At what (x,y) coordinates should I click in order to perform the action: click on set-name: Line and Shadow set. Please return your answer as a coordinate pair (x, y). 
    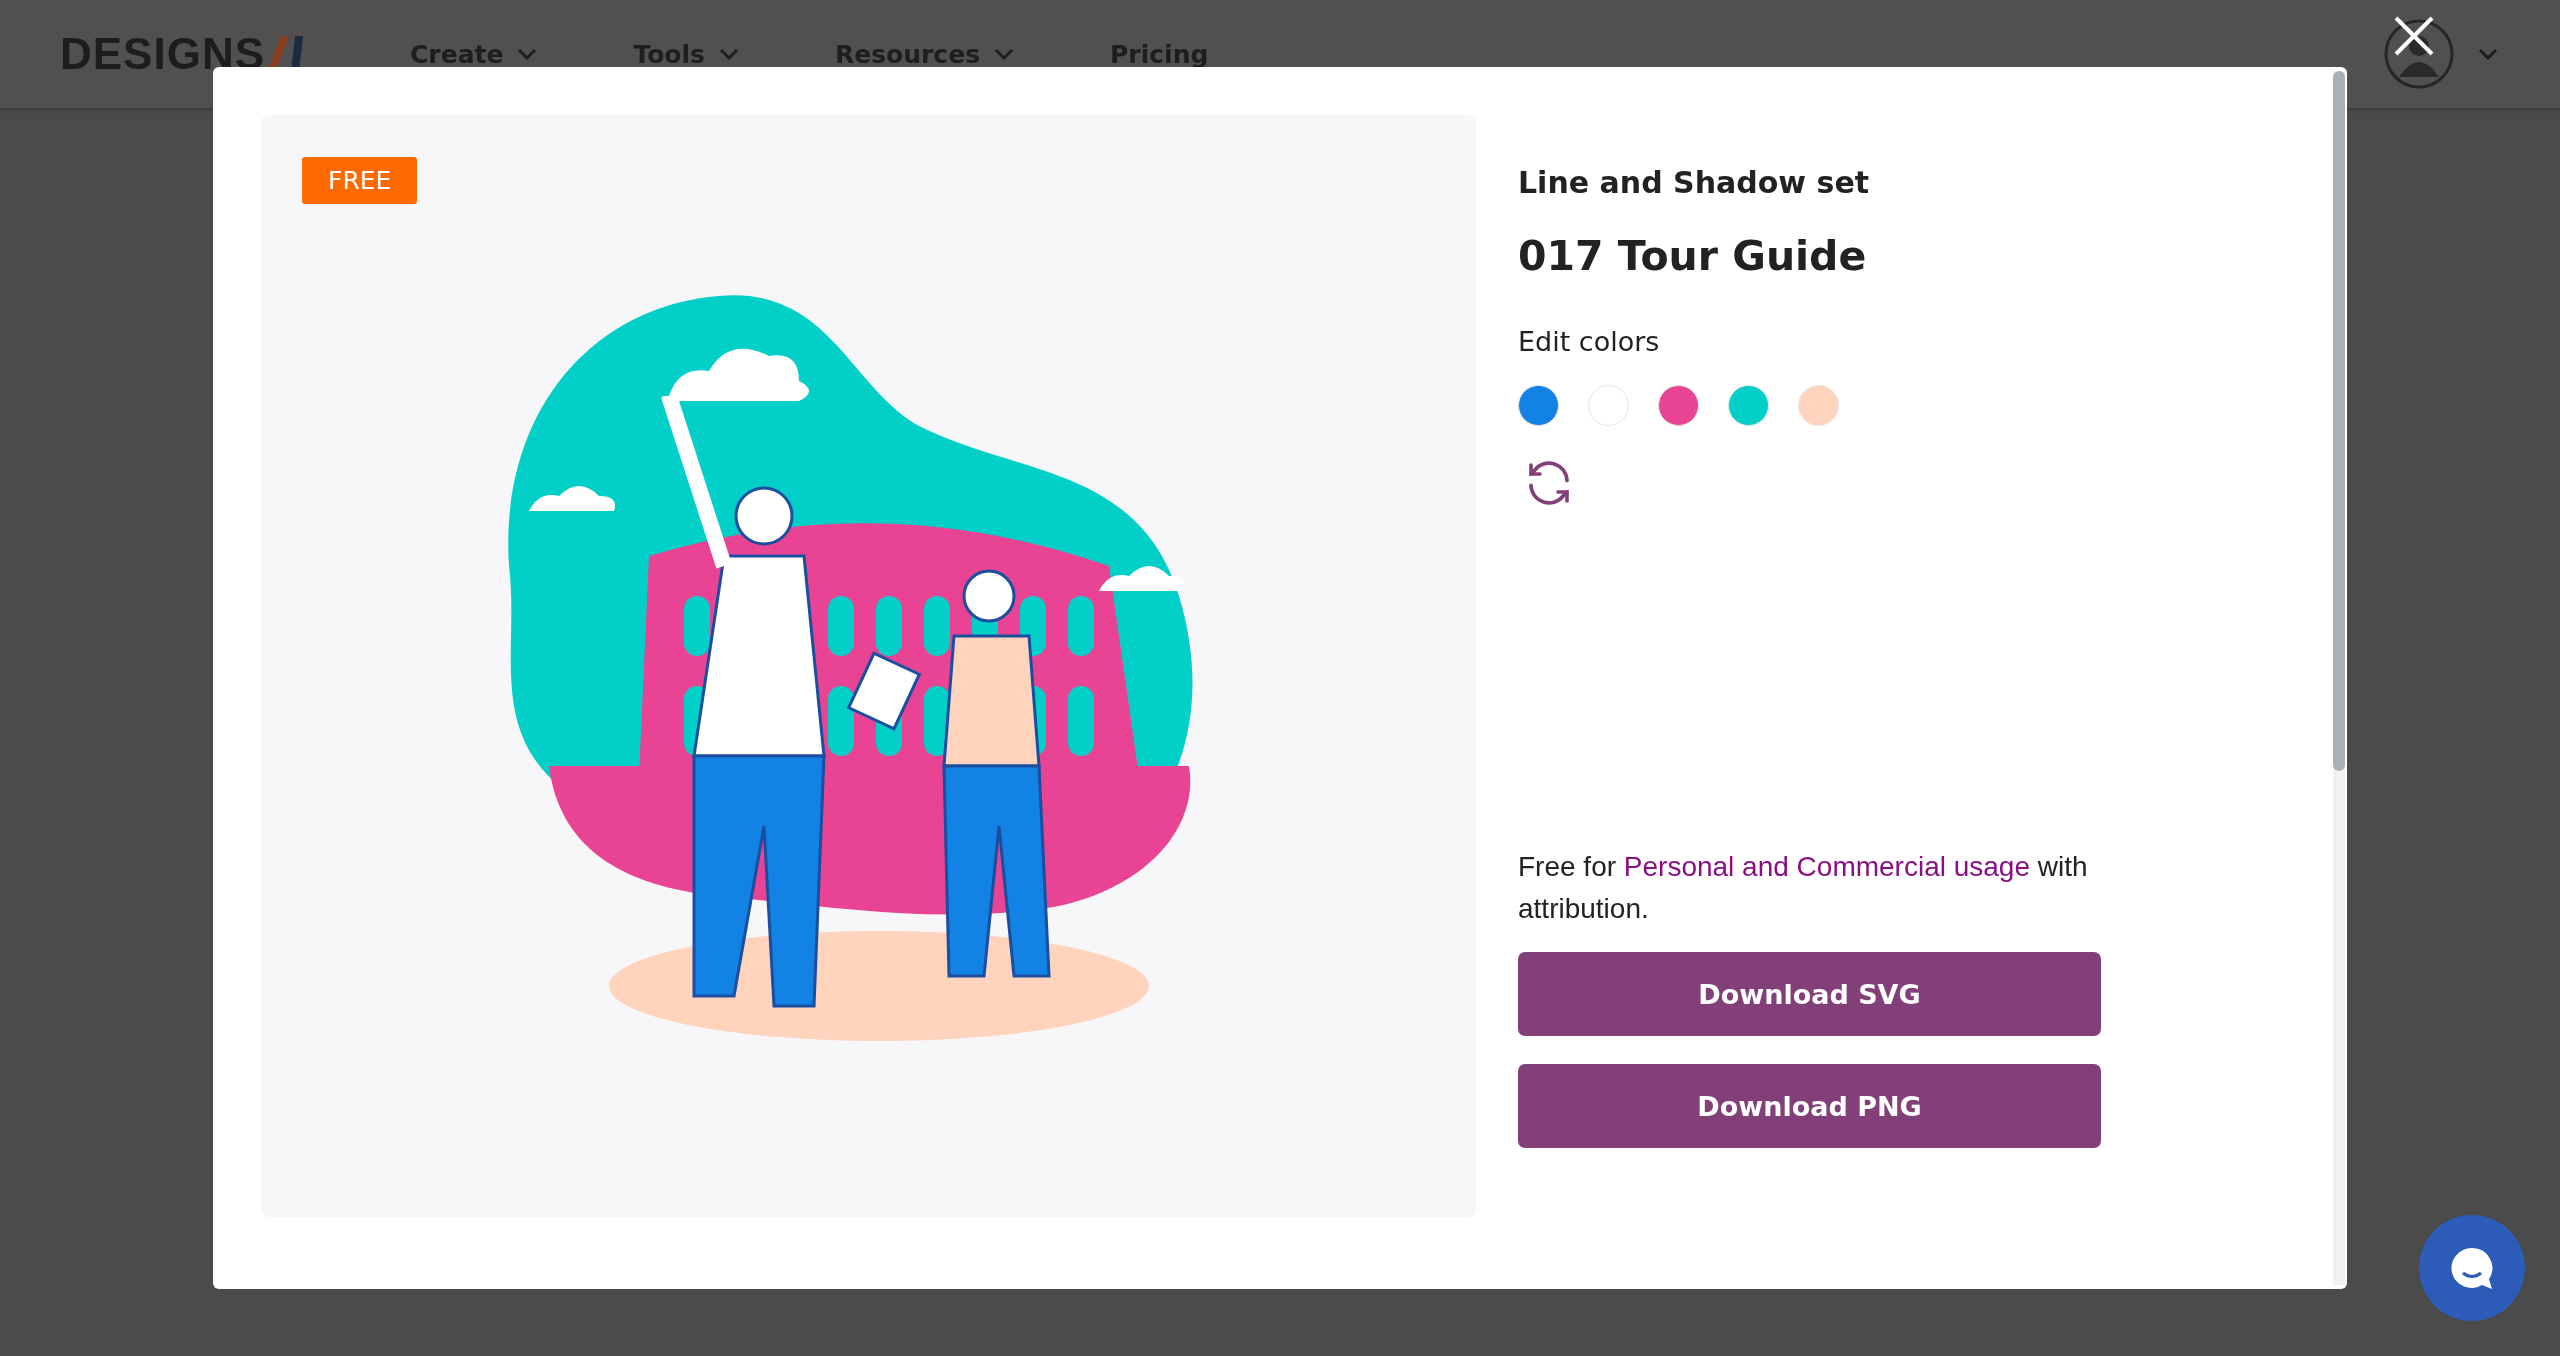
    Looking at the image, I should click on (1694, 182).